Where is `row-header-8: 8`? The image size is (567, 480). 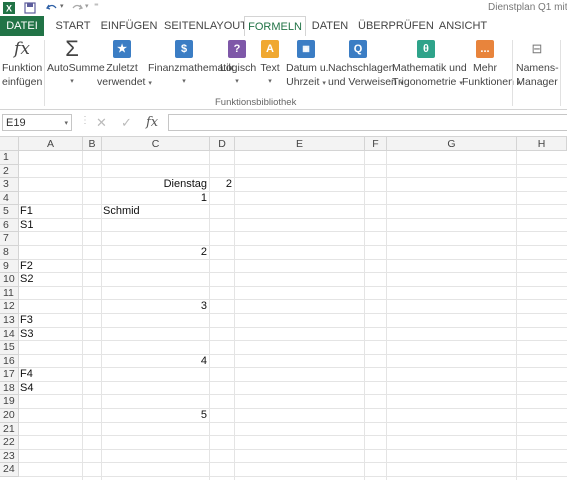
row-header-8: 8 is located at coordinates (9, 253).